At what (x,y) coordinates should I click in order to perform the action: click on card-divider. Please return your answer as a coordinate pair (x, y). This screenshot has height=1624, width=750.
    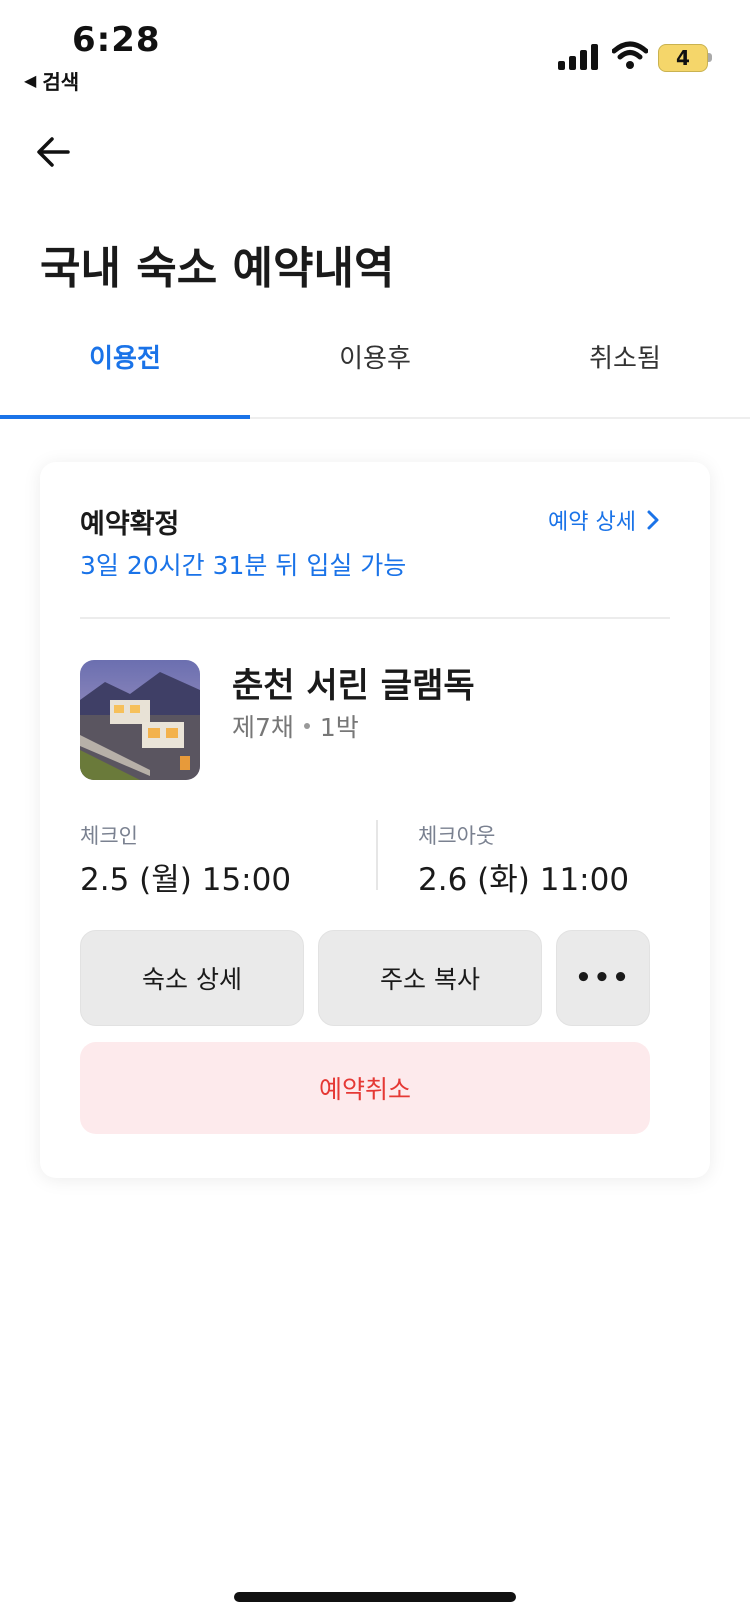
    Looking at the image, I should click on (375, 618).